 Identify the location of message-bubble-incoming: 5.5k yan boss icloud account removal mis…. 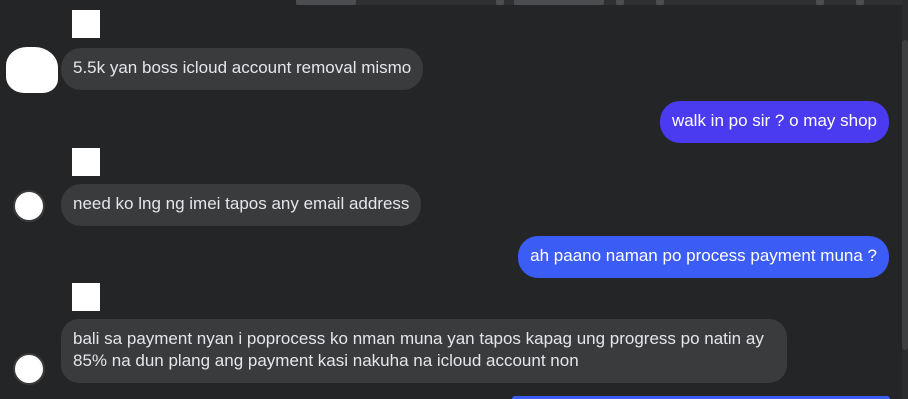
(242, 69).